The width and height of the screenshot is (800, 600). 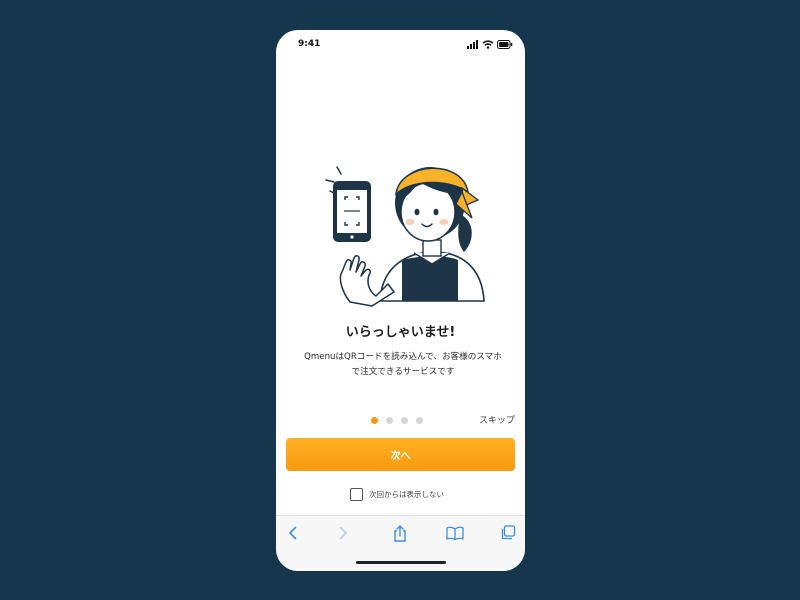 What do you see at coordinates (406, 494) in the screenshot?
I see `dont-show-label: 次回からは表示しない` at bounding box center [406, 494].